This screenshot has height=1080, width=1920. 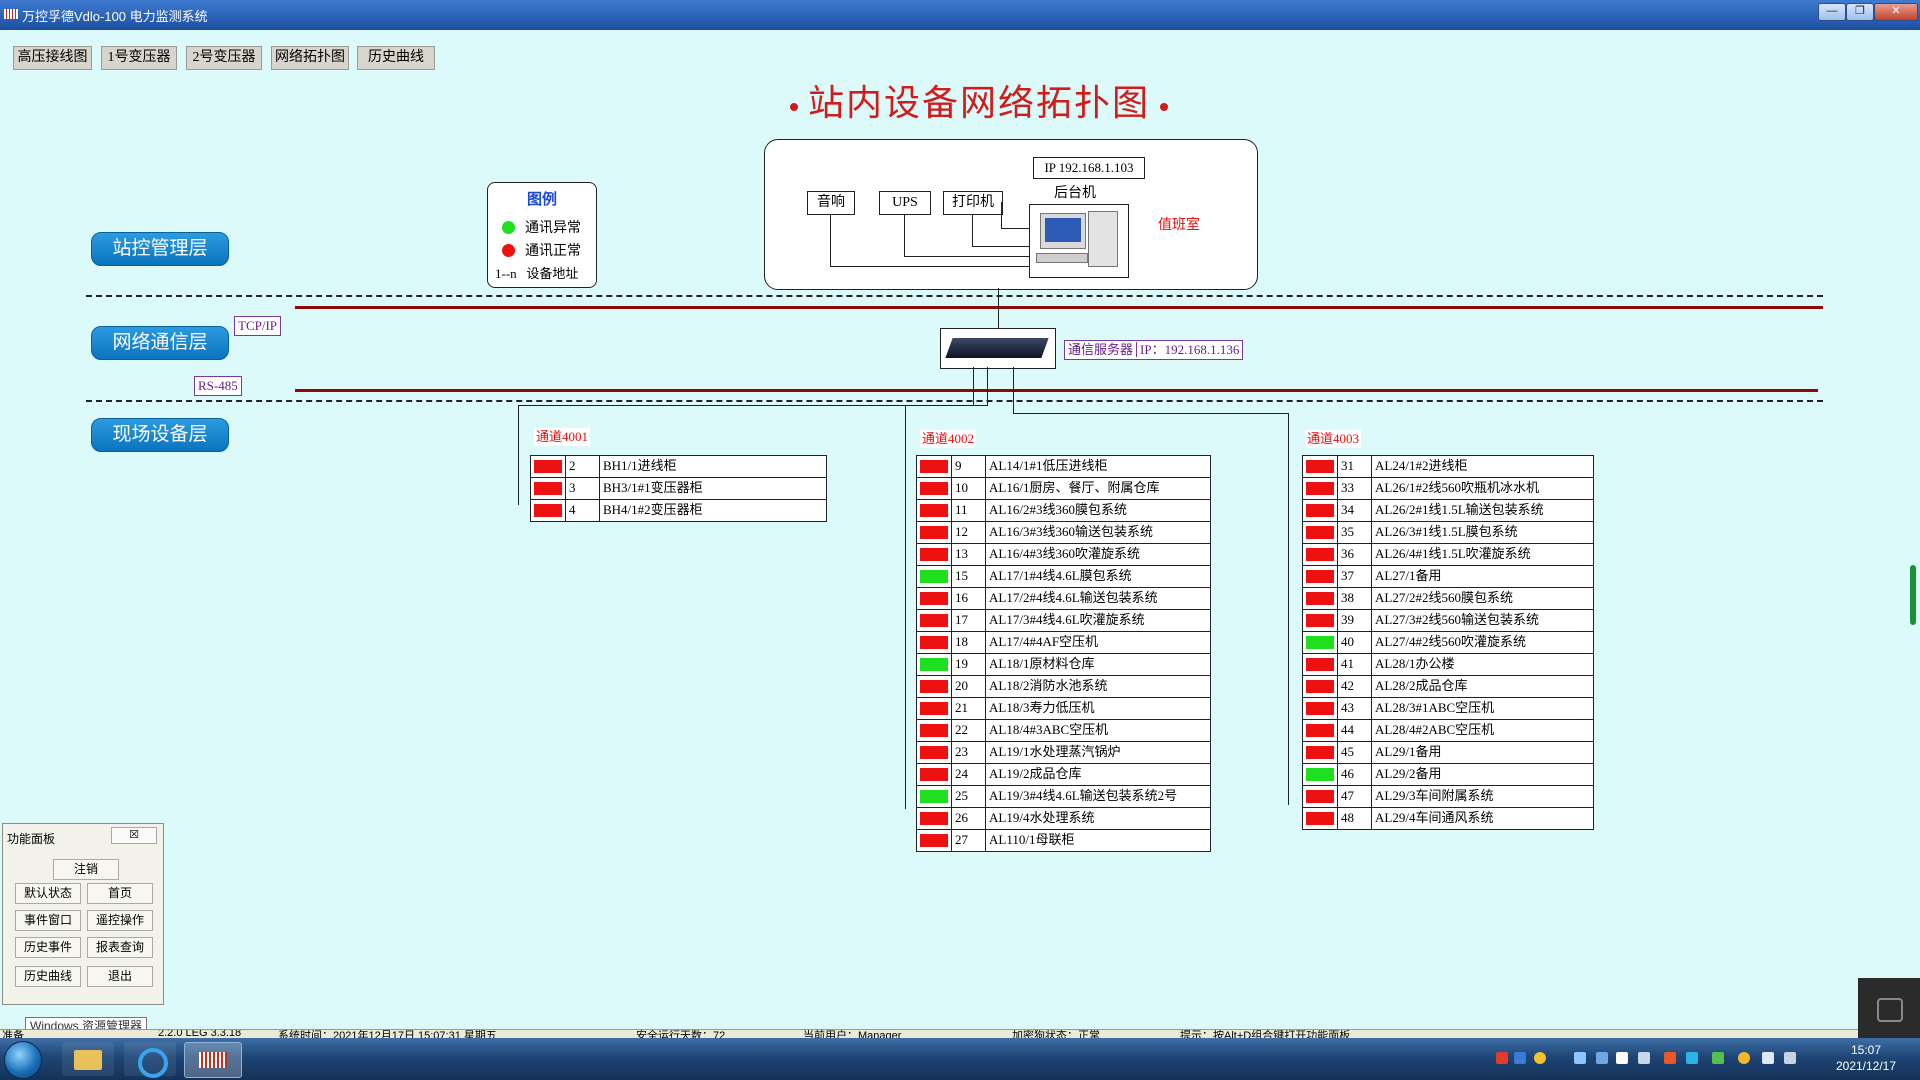 I want to click on device-row: 33 AL26/1#2线560吹瓶机冰水机, so click(x=1448, y=489).